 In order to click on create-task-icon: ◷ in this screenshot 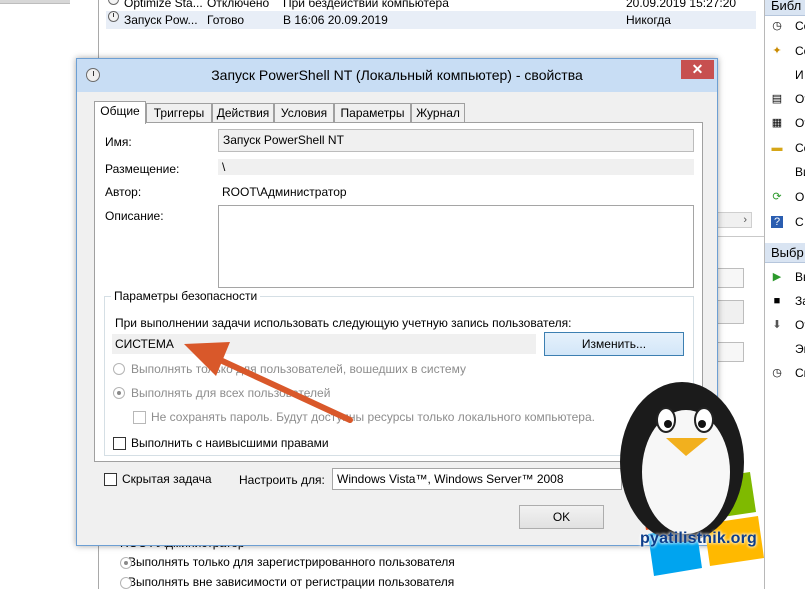, I will do `click(777, 26)`.